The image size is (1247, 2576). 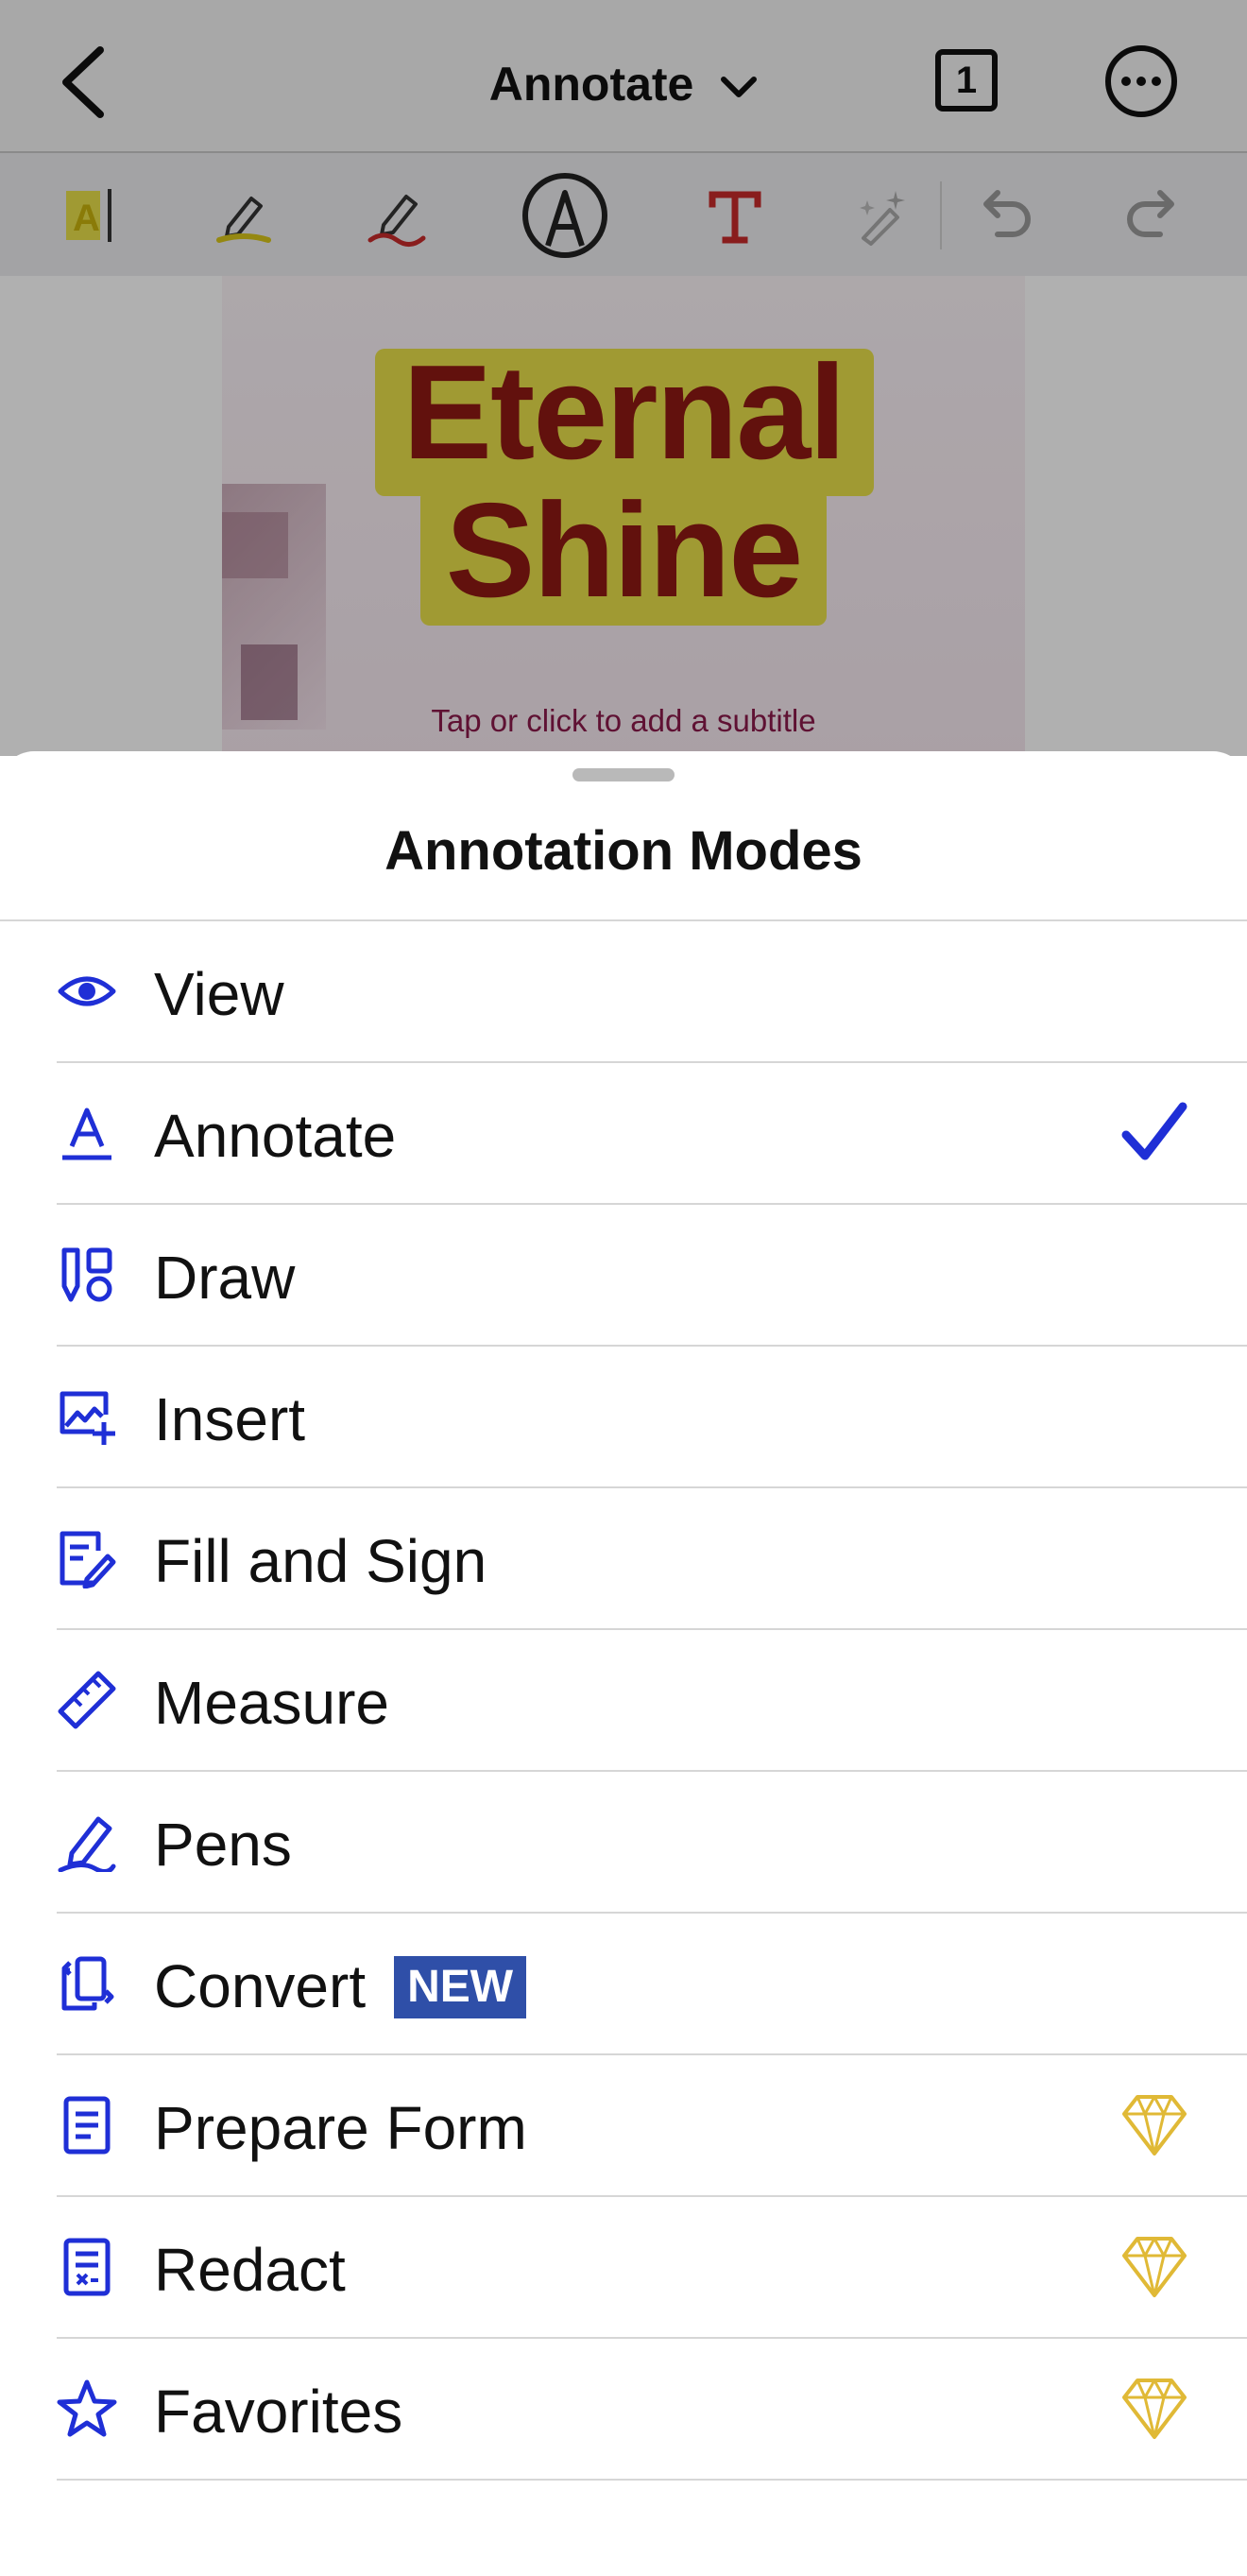 I want to click on mode-item-redact: Redact, so click(x=652, y=2268).